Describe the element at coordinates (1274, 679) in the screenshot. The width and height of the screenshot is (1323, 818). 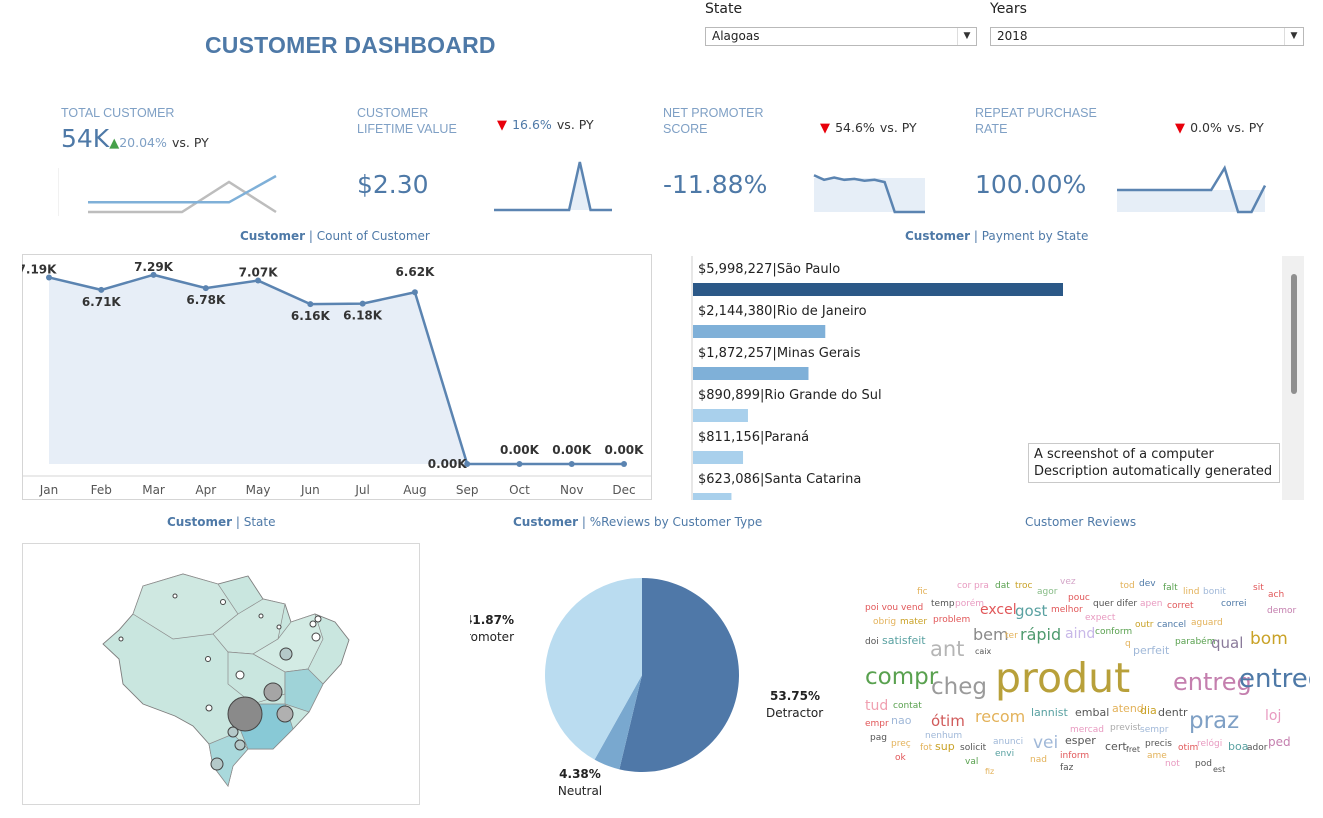
I see `svg-text: entreg` at that location.